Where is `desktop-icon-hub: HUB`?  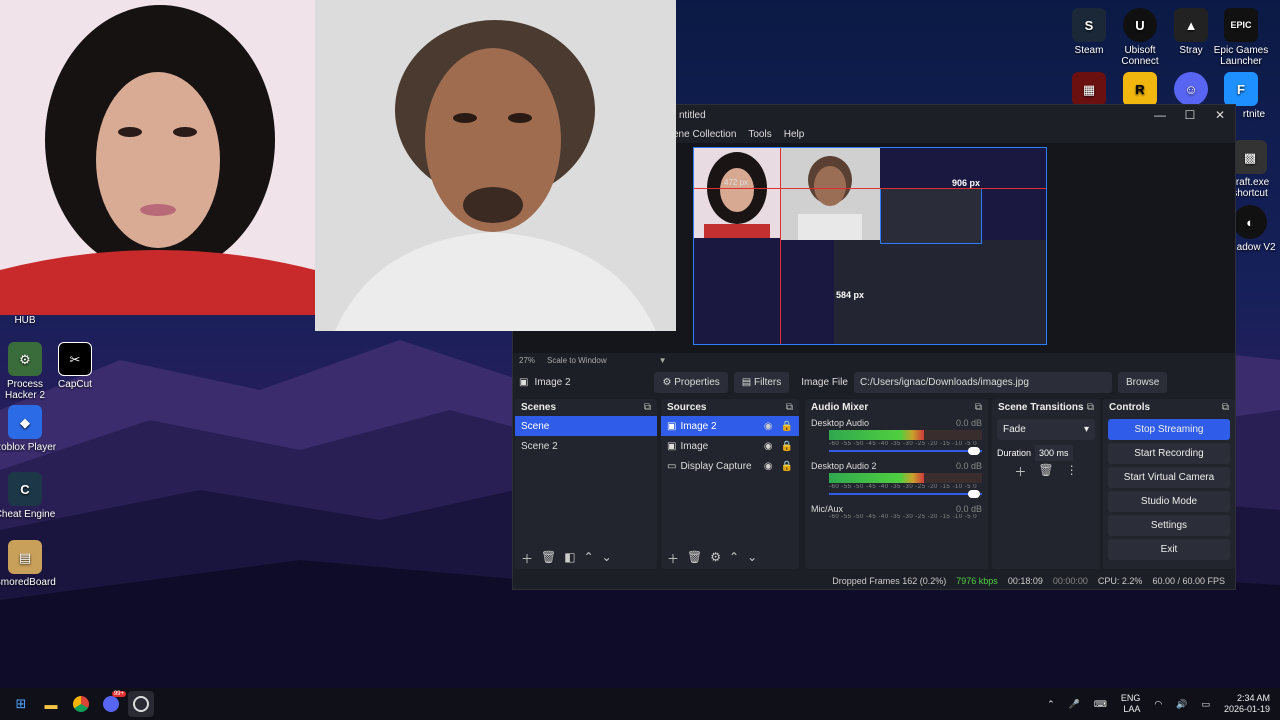 desktop-icon-hub: HUB is located at coordinates (30, 320).